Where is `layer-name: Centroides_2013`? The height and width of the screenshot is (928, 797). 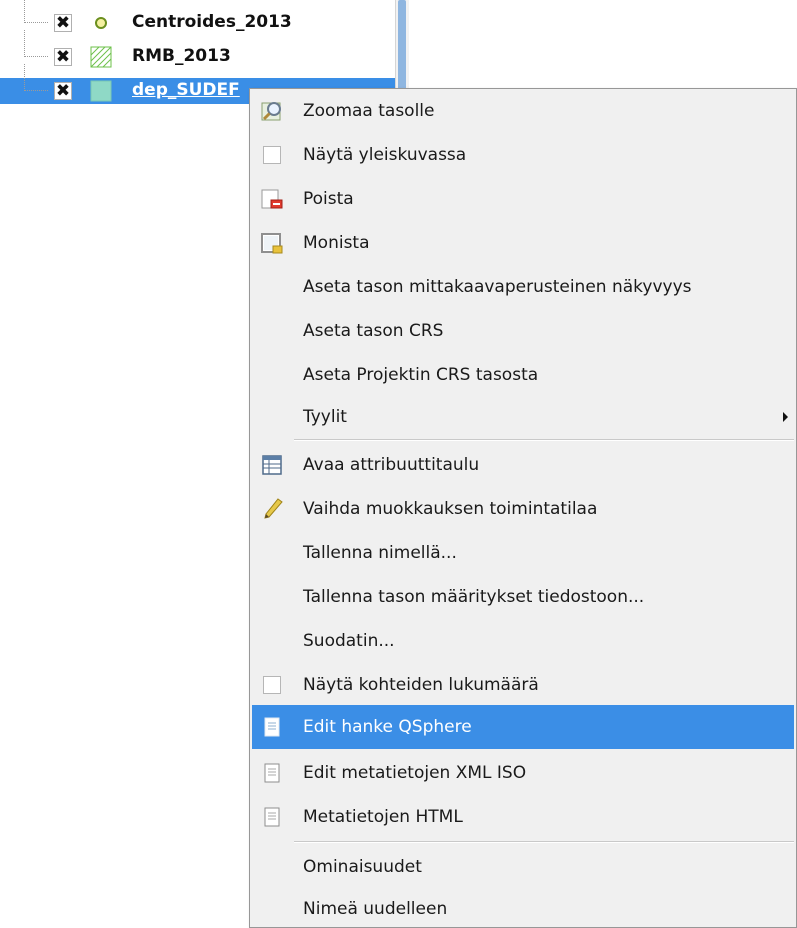
layer-name: Centroides_2013 is located at coordinates (212, 22).